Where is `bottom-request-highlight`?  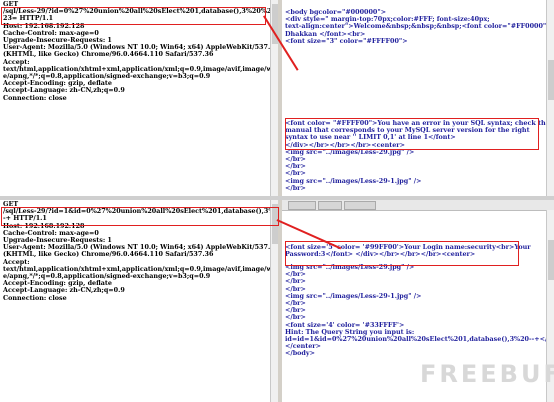
bottom-request-highlight is located at coordinates (140, 216).